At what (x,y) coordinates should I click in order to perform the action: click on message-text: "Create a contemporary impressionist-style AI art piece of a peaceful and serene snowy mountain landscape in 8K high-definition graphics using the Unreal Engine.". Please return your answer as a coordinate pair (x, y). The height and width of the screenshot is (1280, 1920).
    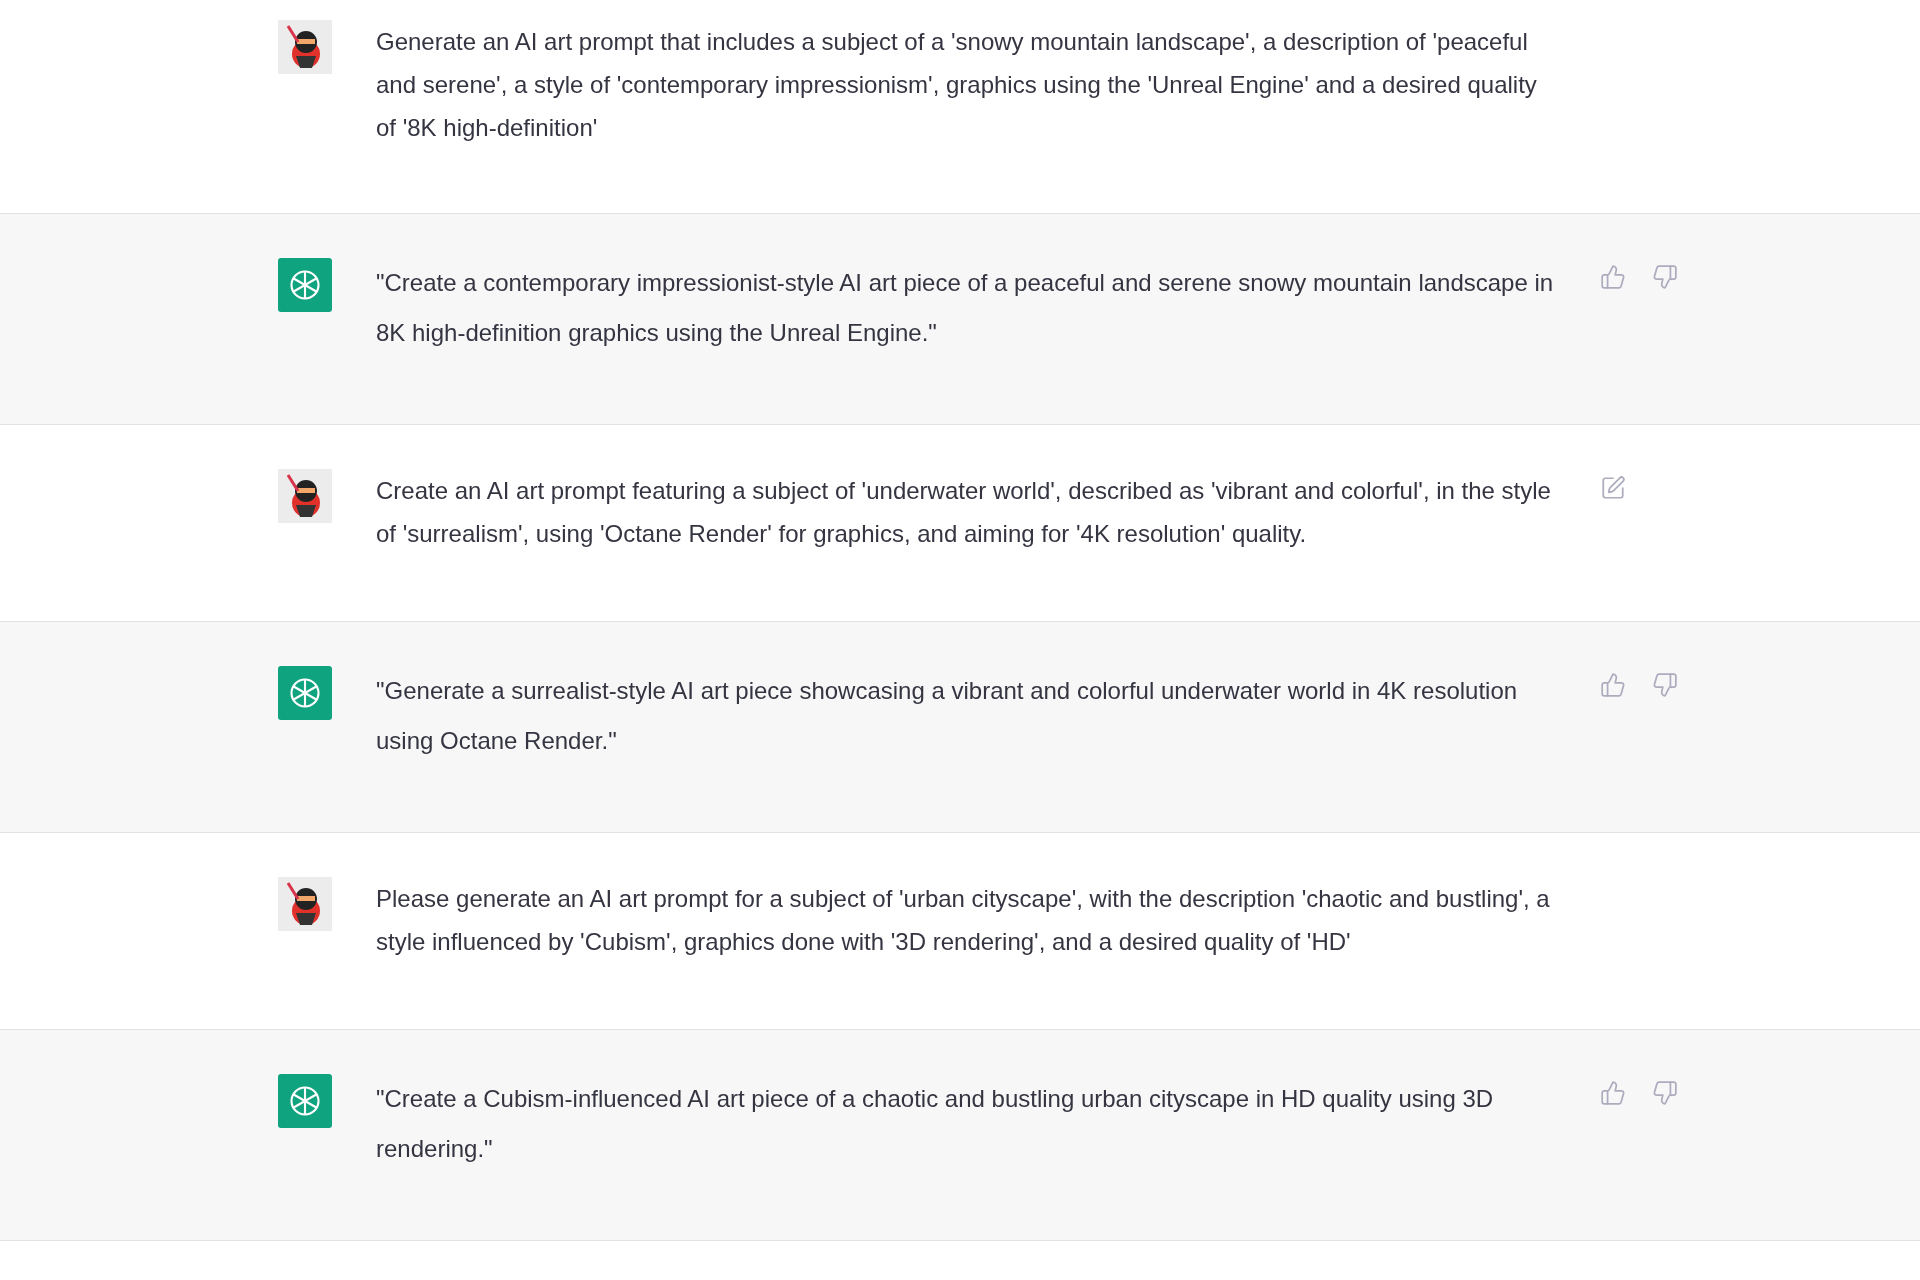
    Looking at the image, I should click on (965, 308).